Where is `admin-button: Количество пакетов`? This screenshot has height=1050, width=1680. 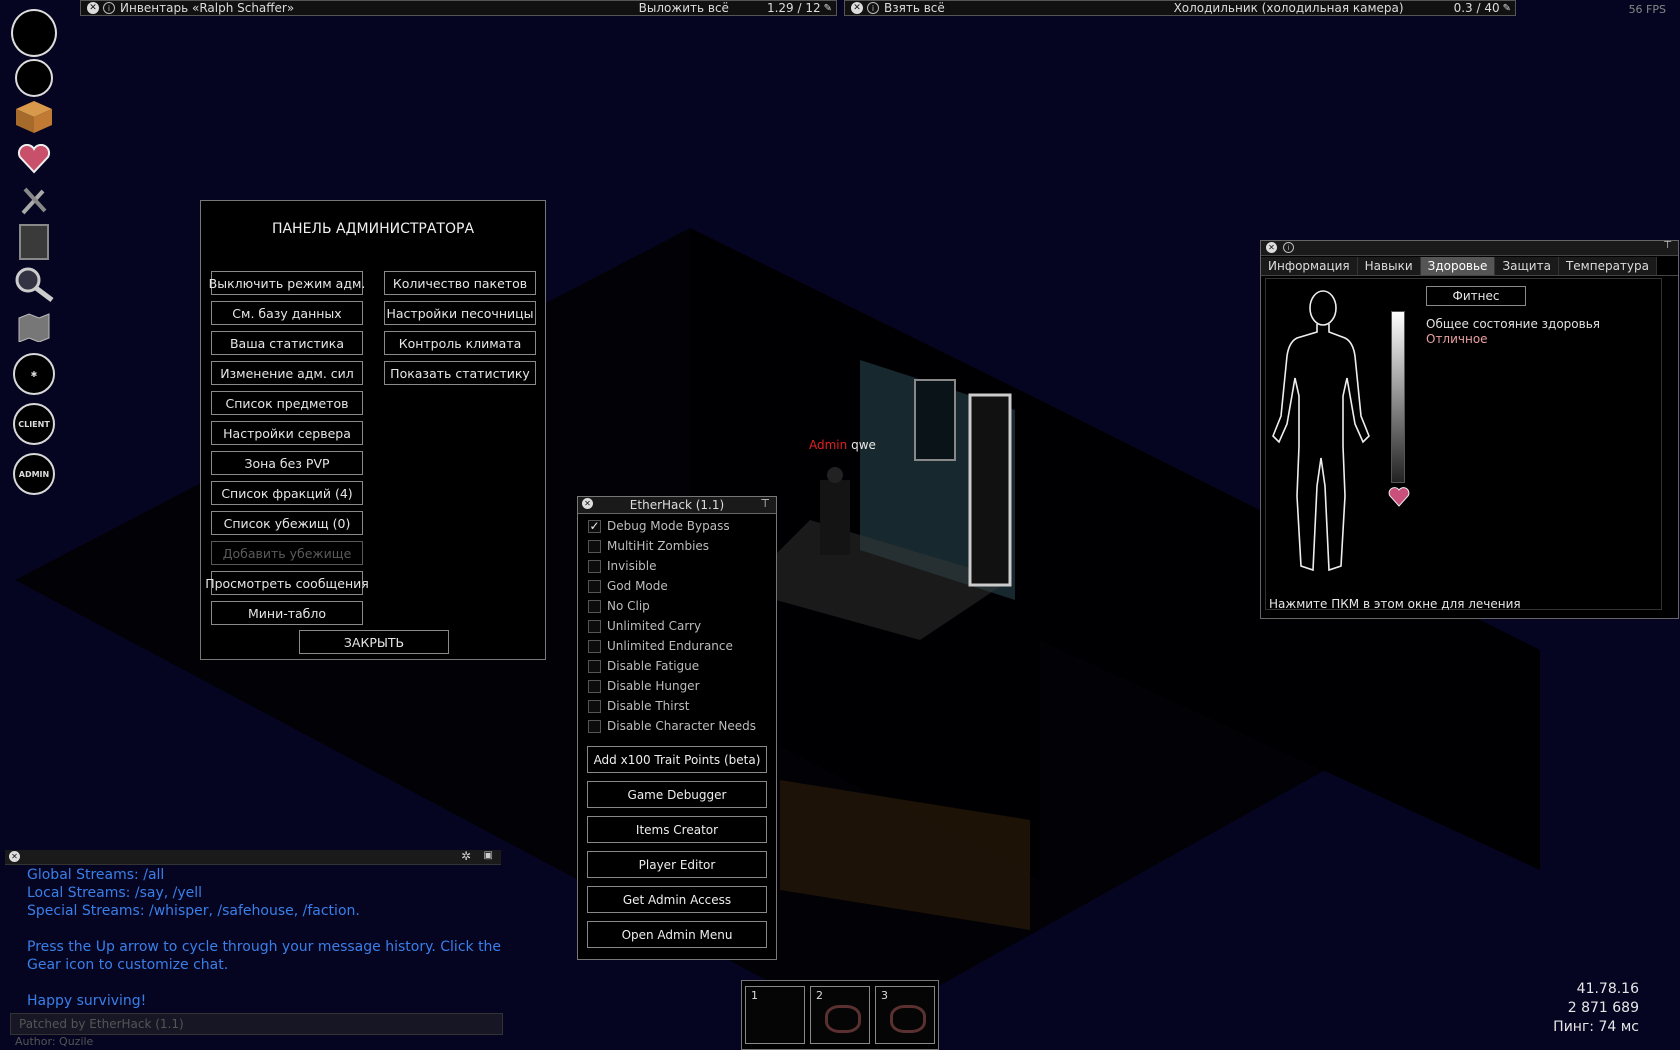
admin-button: Количество пакетов is located at coordinates (460, 283).